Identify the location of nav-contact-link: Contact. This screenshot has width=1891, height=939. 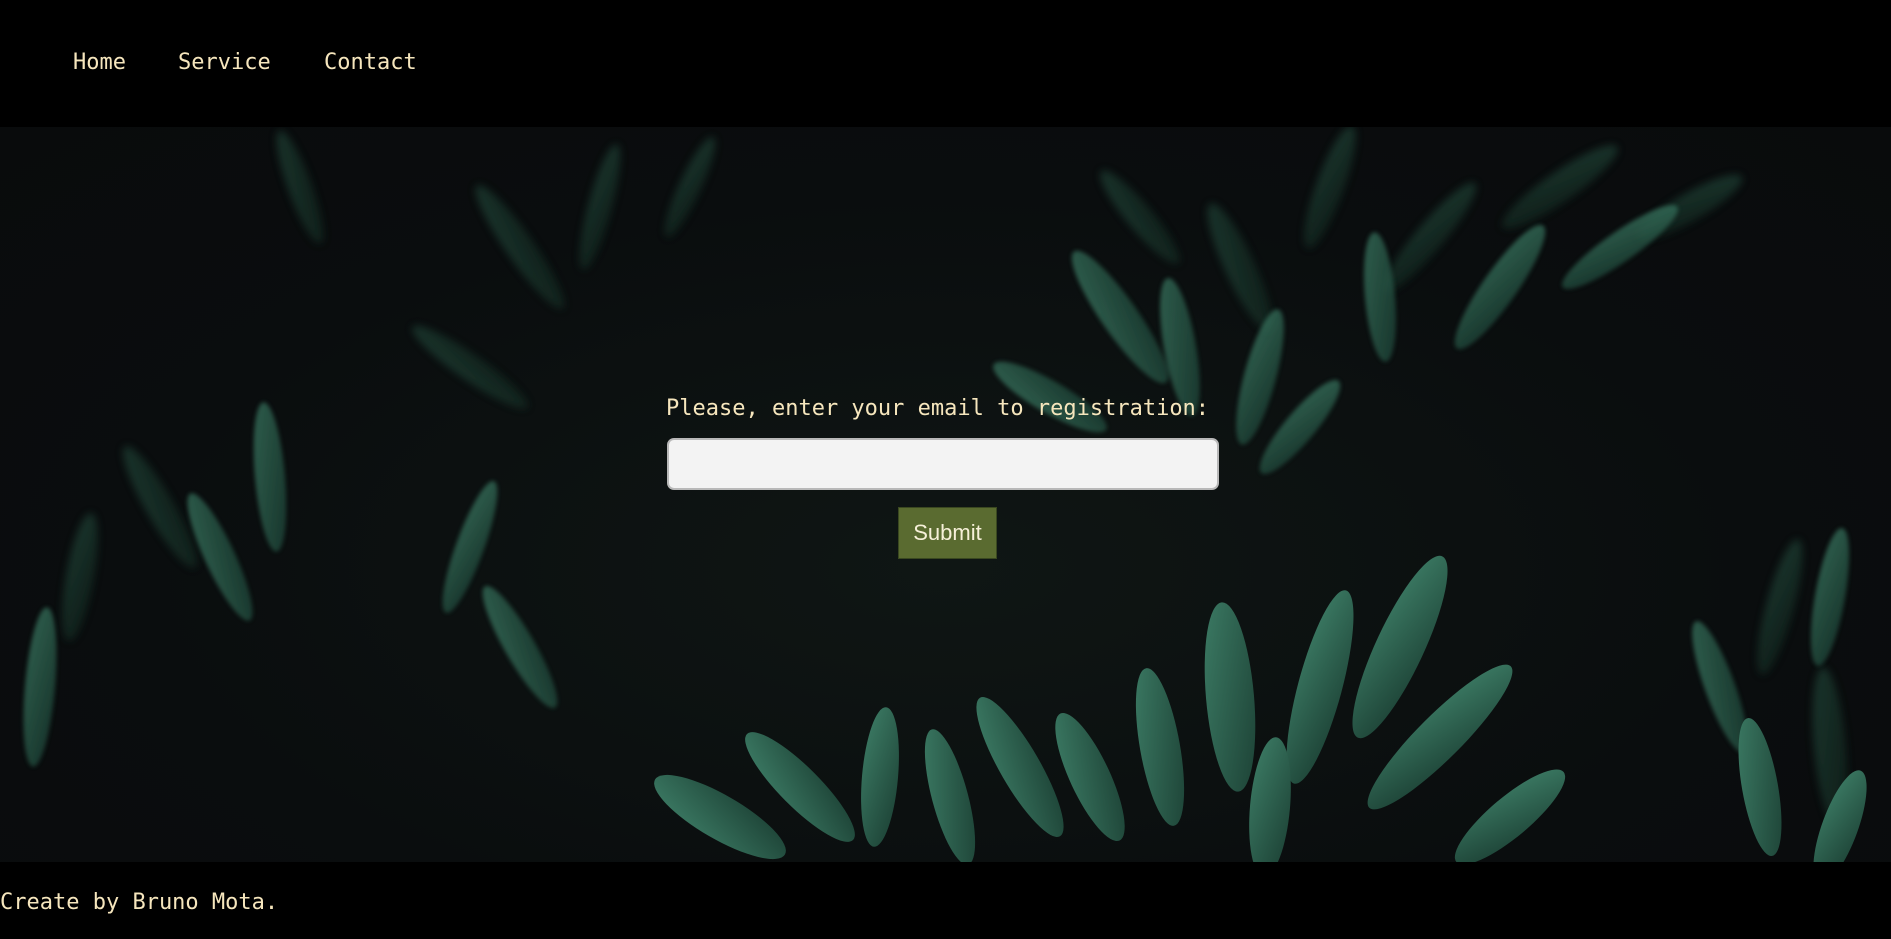
(370, 63).